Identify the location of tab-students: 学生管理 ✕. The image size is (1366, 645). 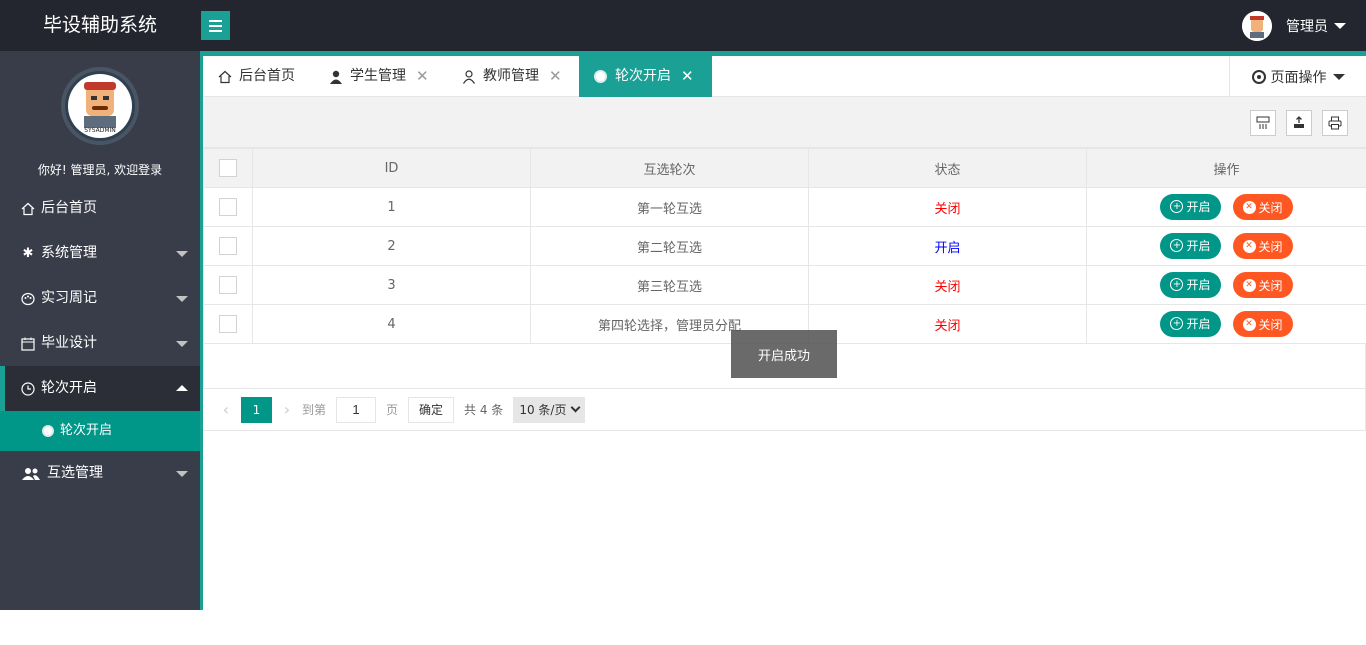
(378, 76).